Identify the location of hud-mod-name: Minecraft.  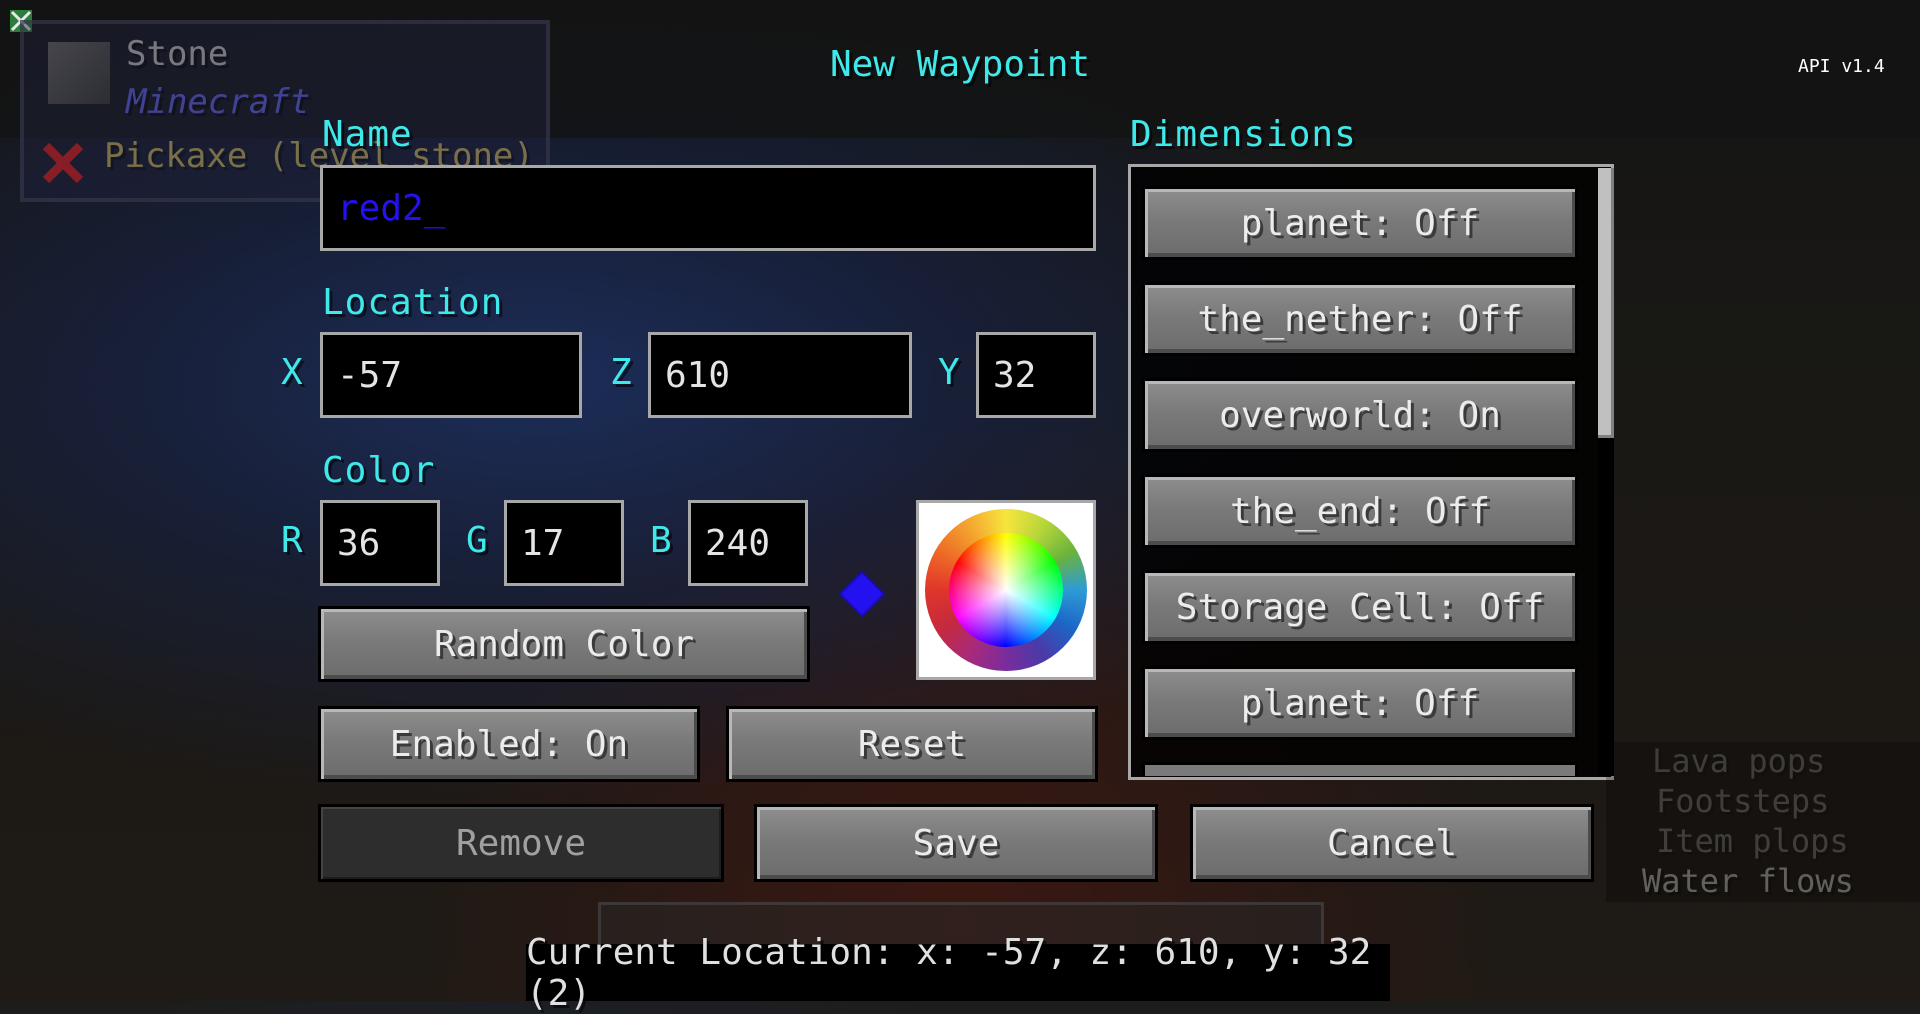
(218, 102).